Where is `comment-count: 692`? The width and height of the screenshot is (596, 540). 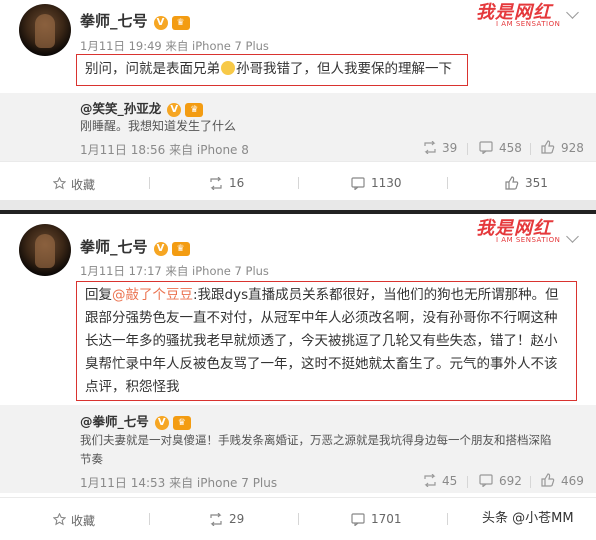 comment-count: 692 is located at coordinates (510, 481).